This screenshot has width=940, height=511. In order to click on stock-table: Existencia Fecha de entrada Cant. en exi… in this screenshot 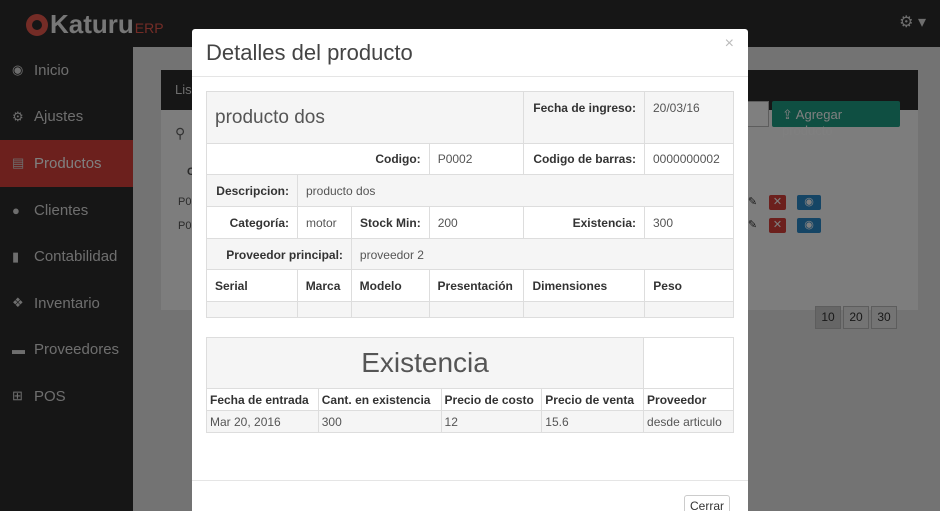, I will do `click(469, 385)`.